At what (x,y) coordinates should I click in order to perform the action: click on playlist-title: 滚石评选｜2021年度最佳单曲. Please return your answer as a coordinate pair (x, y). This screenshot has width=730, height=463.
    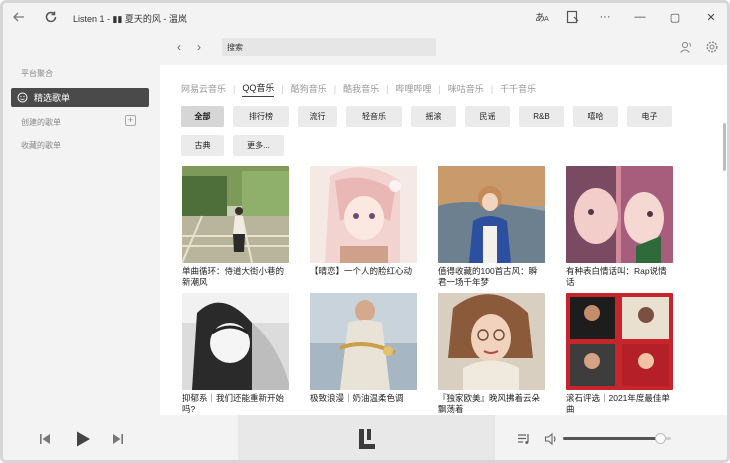
    Looking at the image, I should click on (619, 404).